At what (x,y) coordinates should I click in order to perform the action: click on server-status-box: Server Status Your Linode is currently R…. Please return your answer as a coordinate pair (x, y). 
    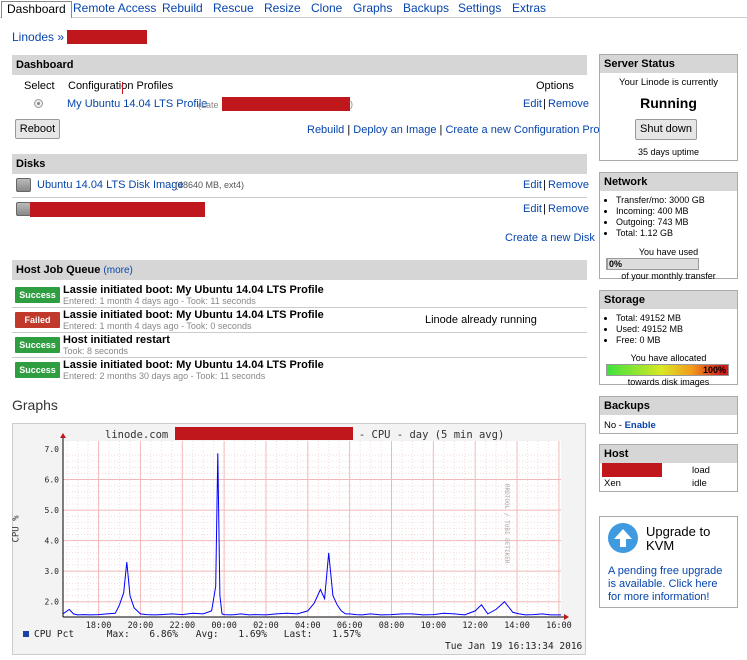
    Looking at the image, I should click on (668, 107).